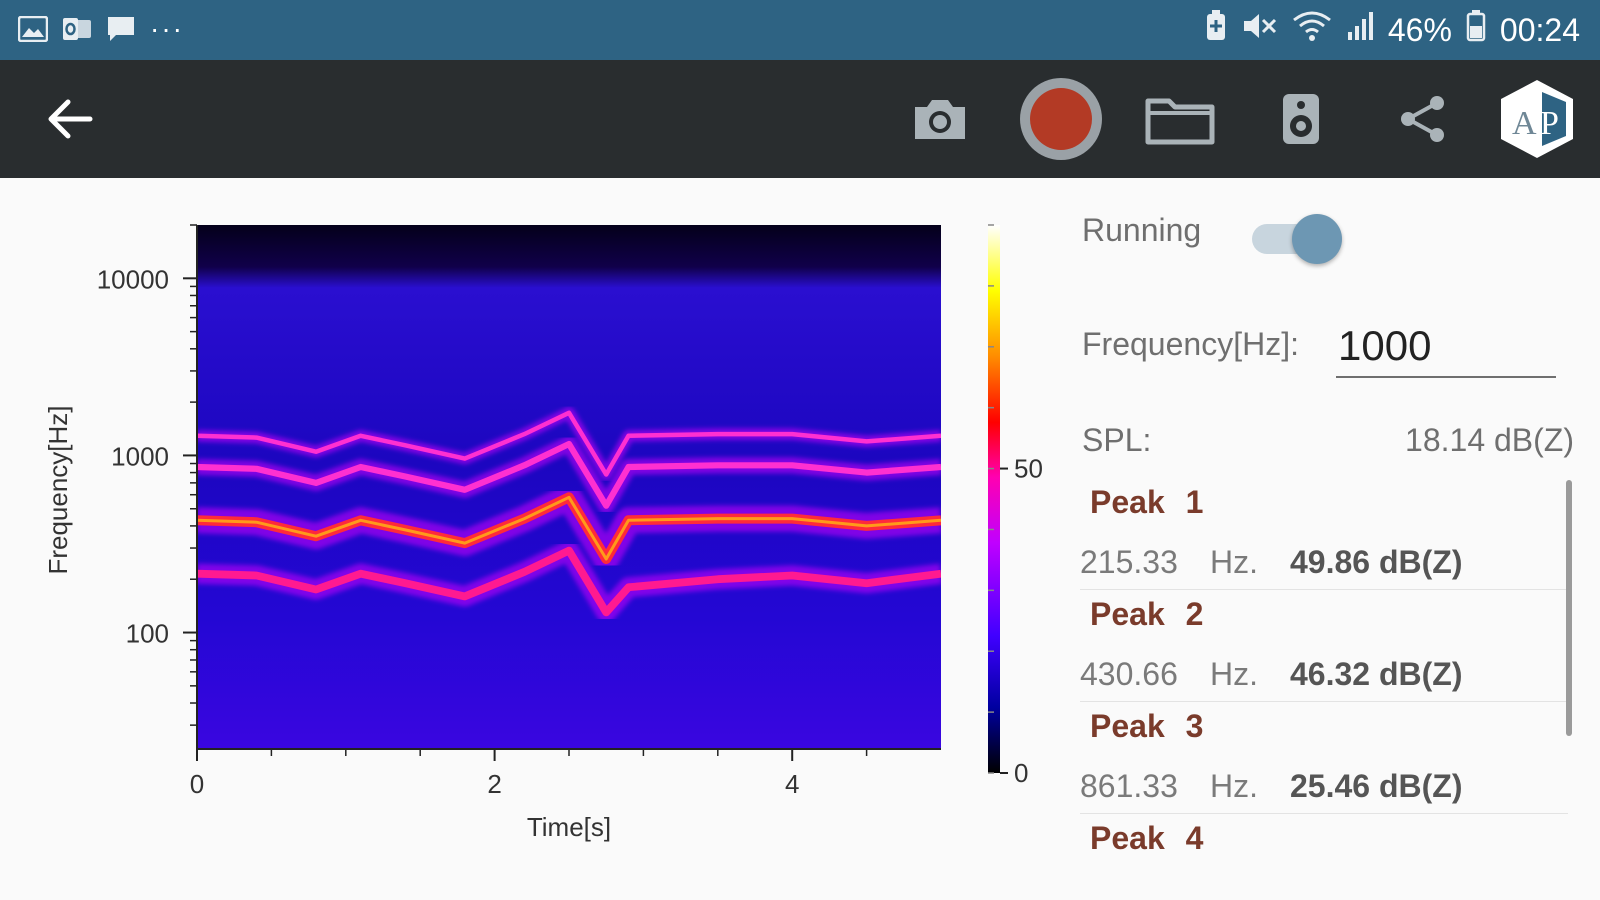 This screenshot has height=900, width=1600. I want to click on peak-item: Peak 3 861.33 Hz. 25.46 dB(Z), so click(1324, 758).